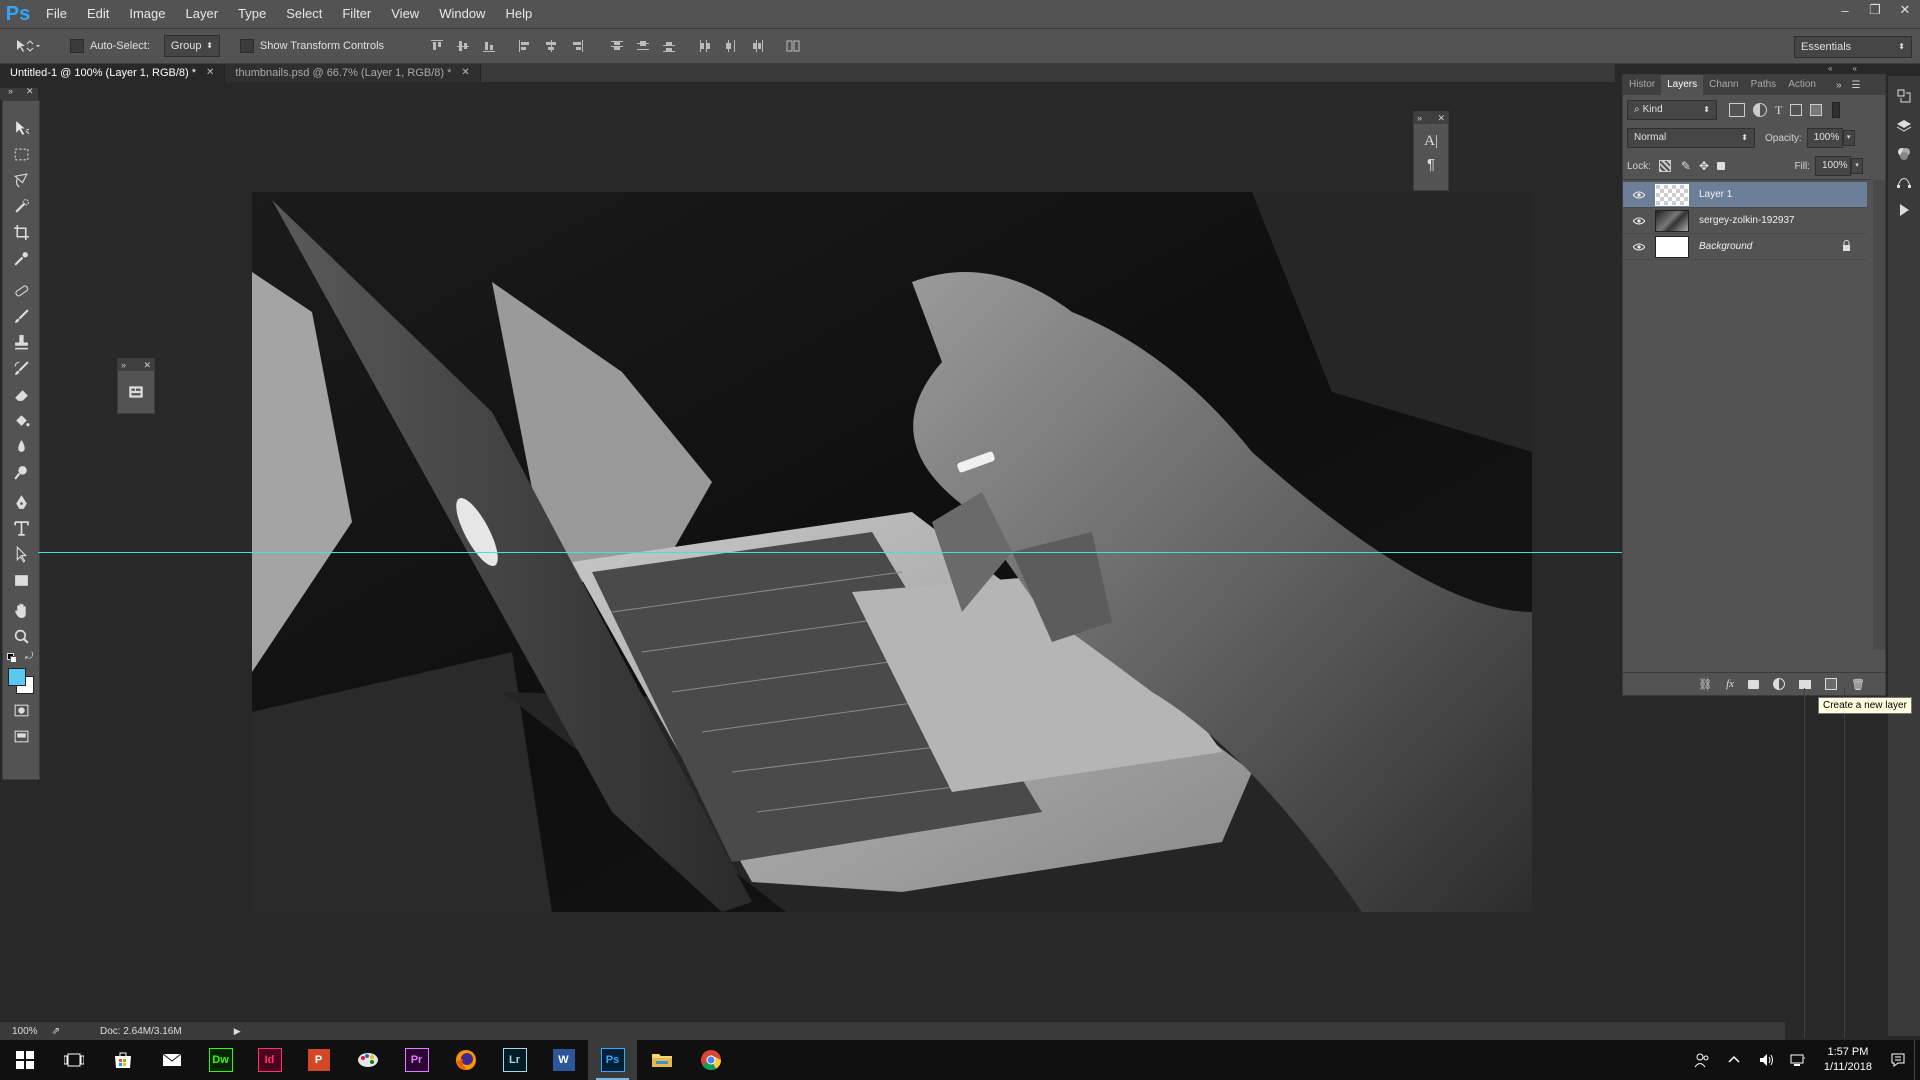 The width and height of the screenshot is (1920, 1080). I want to click on taskbar-mail, so click(171, 1060).